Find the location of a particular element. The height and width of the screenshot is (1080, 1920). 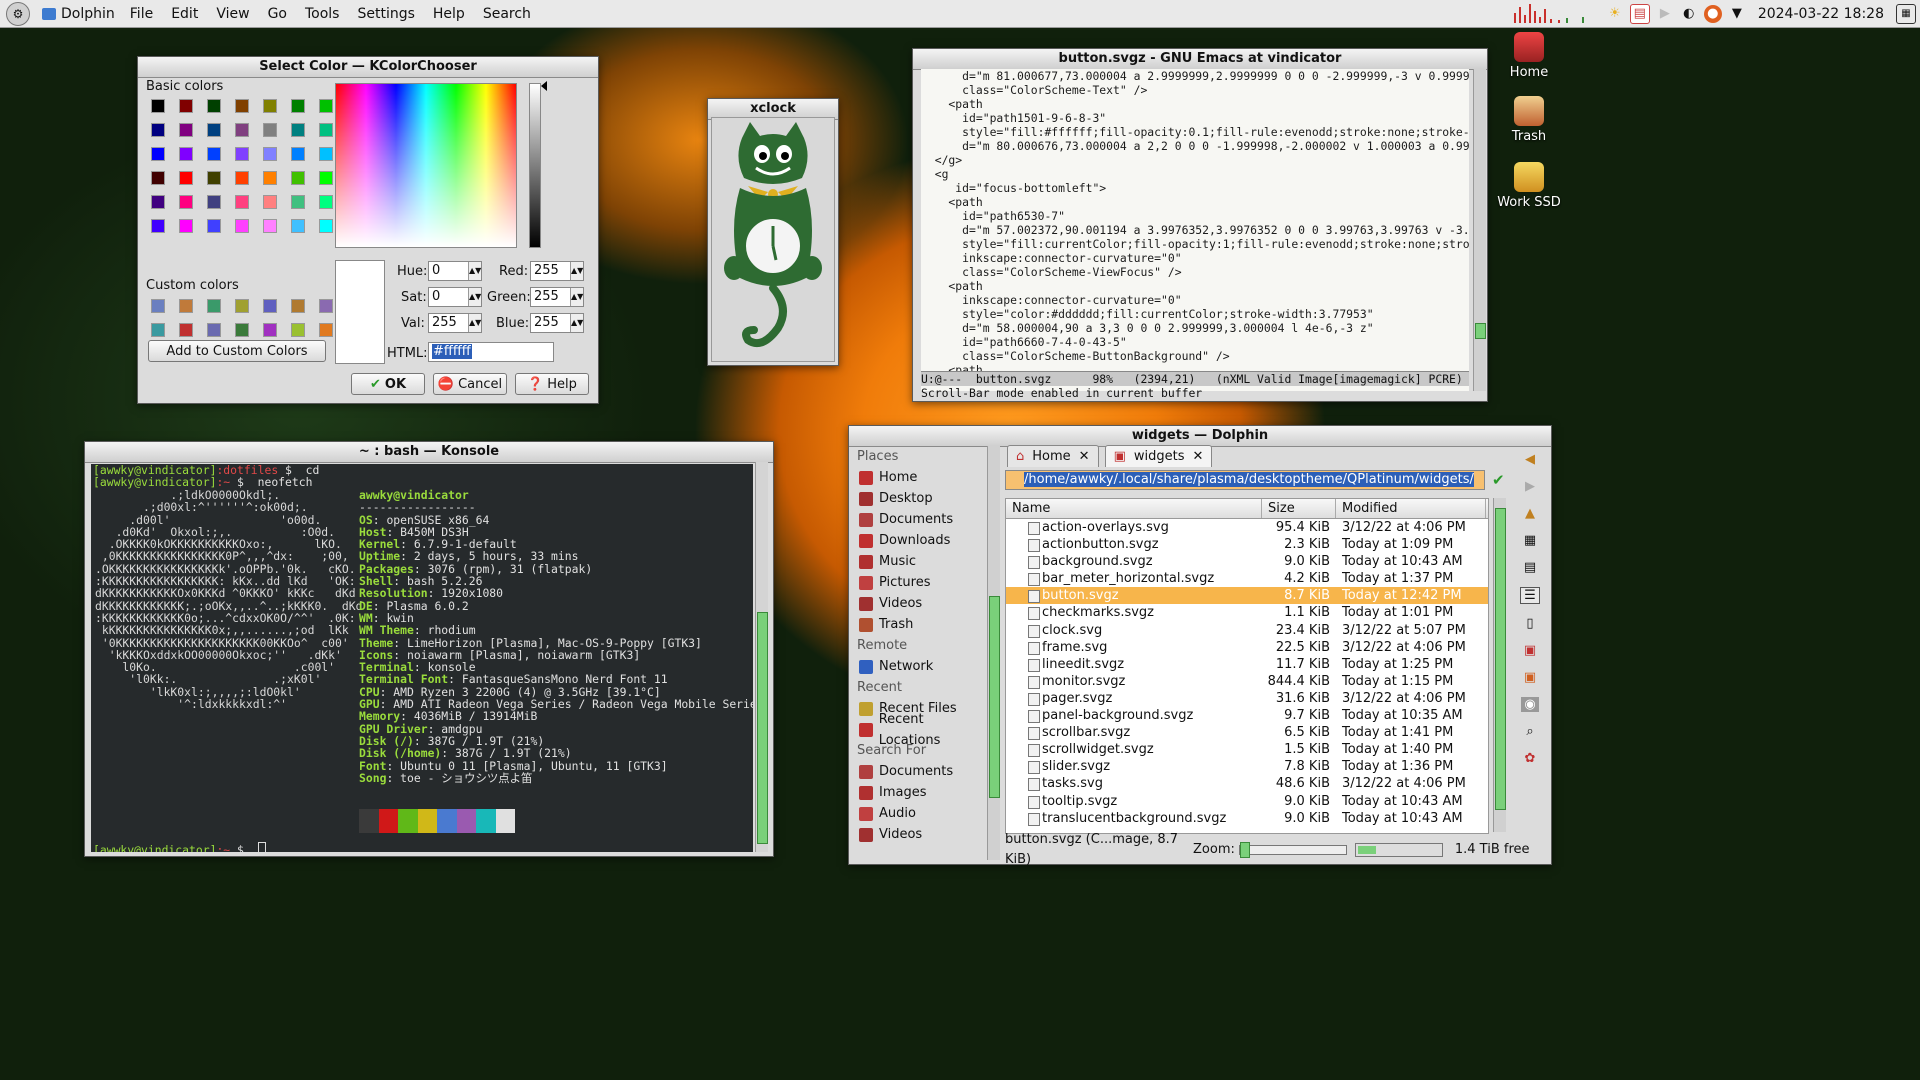

column-size: Size is located at coordinates (1299, 508).